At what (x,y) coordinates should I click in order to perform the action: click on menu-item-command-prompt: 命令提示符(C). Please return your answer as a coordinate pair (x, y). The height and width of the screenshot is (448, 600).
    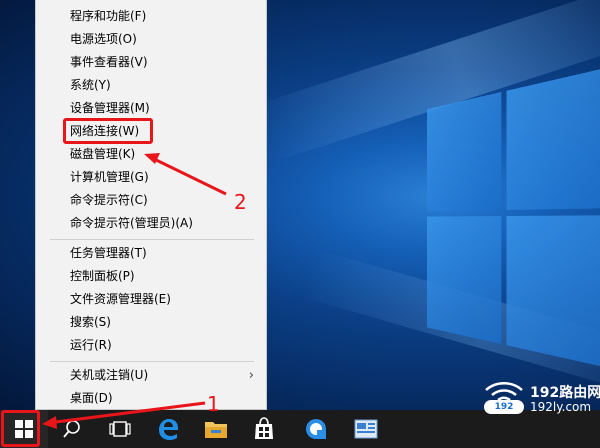
    Looking at the image, I should click on (151, 200).